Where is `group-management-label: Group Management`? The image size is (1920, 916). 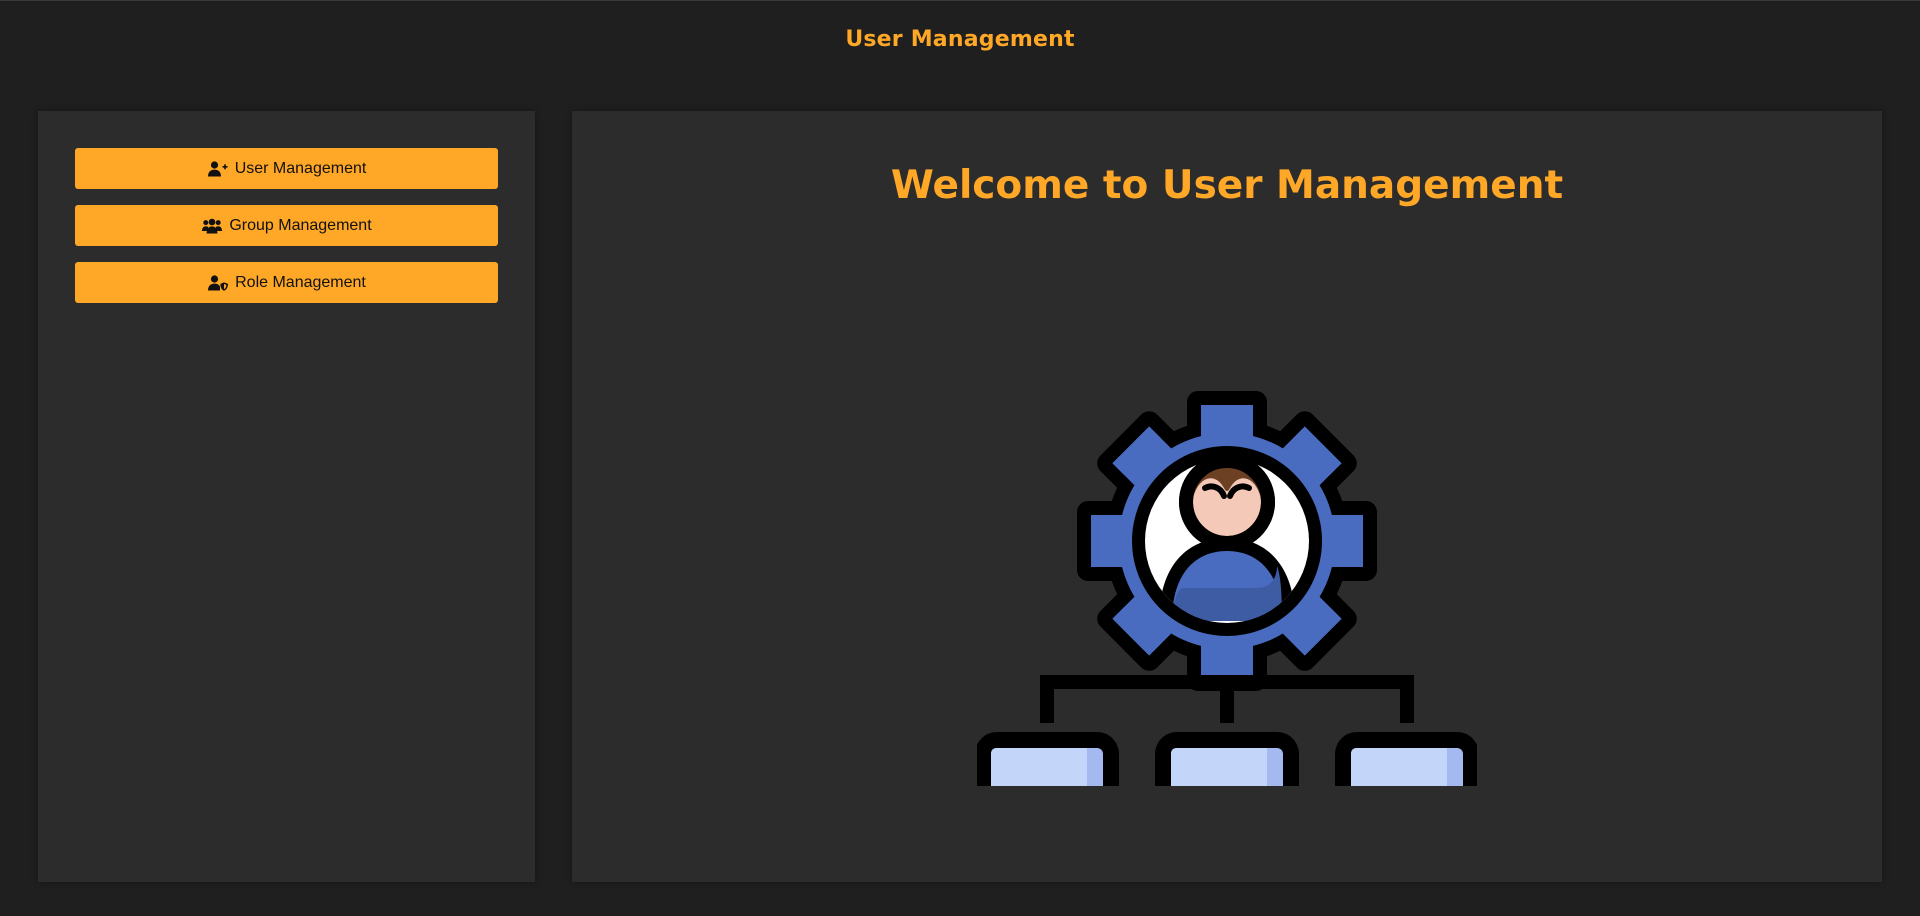
group-management-label: Group Management is located at coordinates (300, 225).